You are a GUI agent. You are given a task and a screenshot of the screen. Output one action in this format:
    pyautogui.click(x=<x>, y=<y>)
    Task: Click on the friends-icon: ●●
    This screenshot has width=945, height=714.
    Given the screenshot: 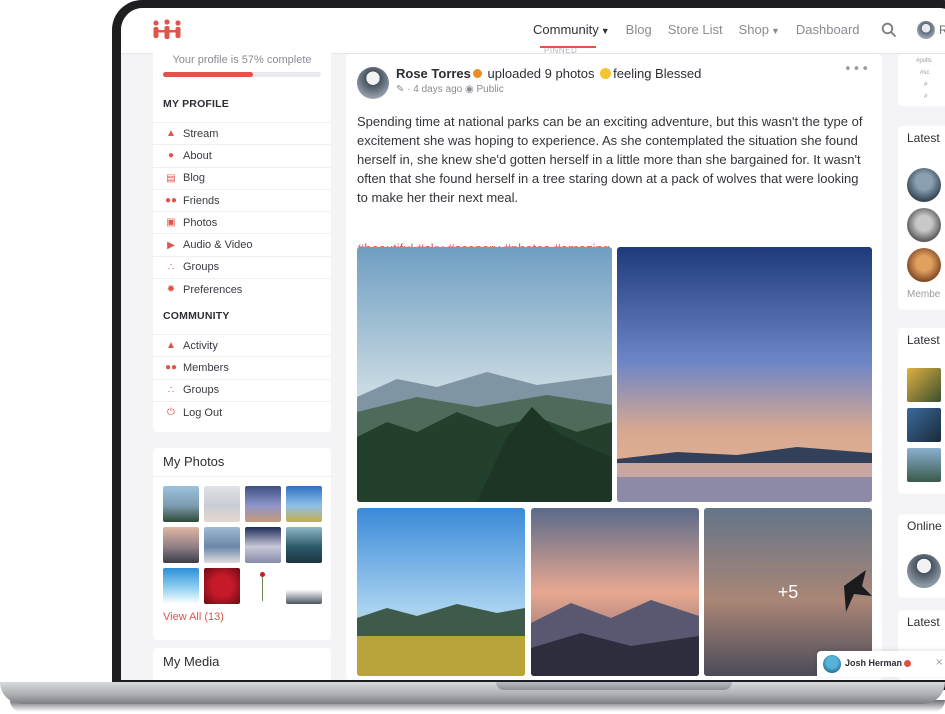 What is the action you would take?
    pyautogui.click(x=171, y=201)
    